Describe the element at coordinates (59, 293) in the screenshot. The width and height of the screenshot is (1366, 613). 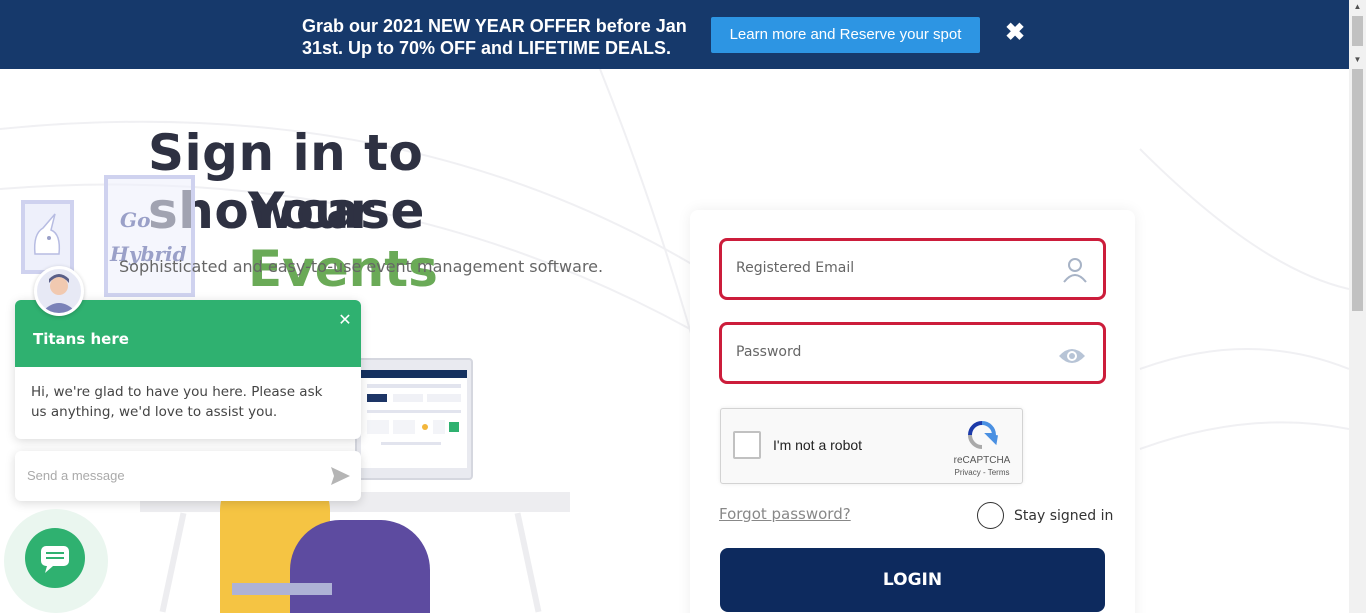
I see `agent-avatar-icon` at that location.